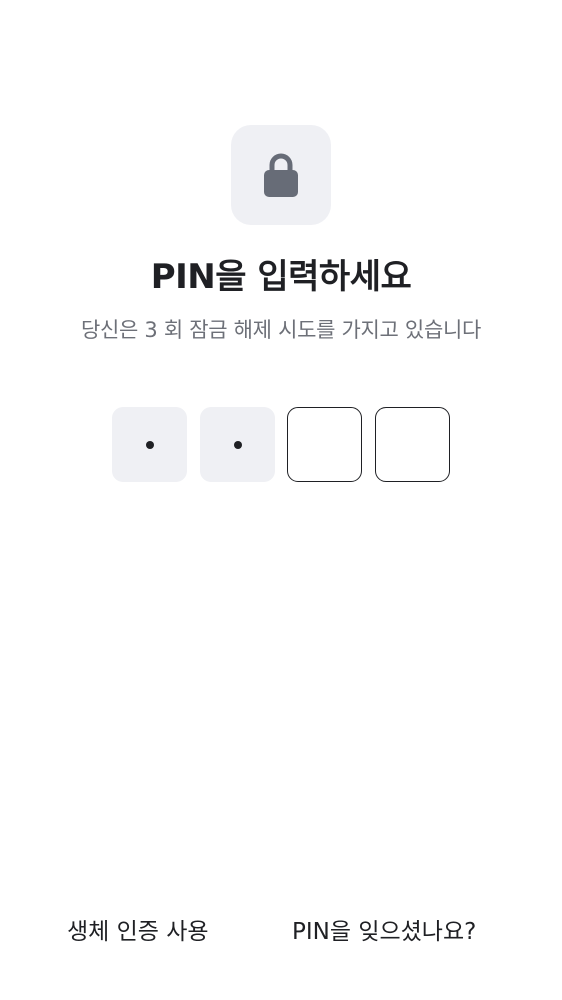  What do you see at coordinates (281, 277) in the screenshot?
I see `page-title: PIN을 입력하세요` at bounding box center [281, 277].